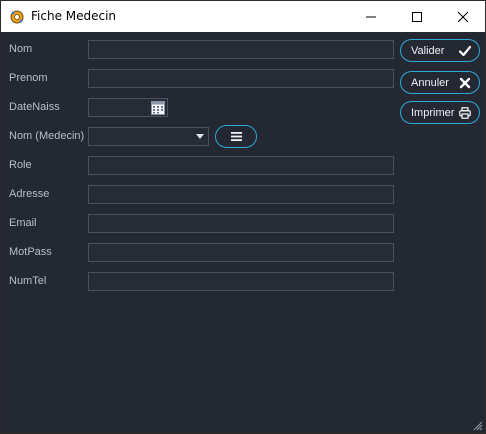 This screenshot has height=434, width=486. Describe the element at coordinates (20, 165) in the screenshot. I see `role-label: Role` at that location.